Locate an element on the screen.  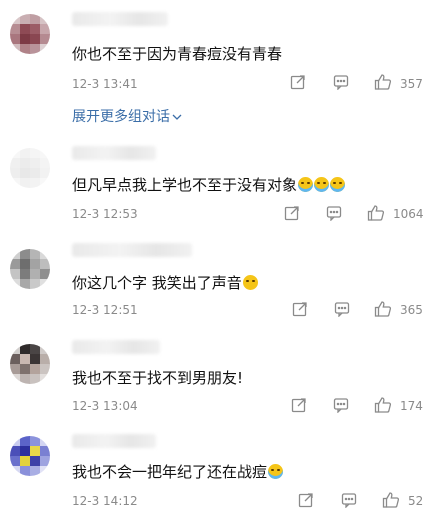
like-count: 357 is located at coordinates (411, 84).